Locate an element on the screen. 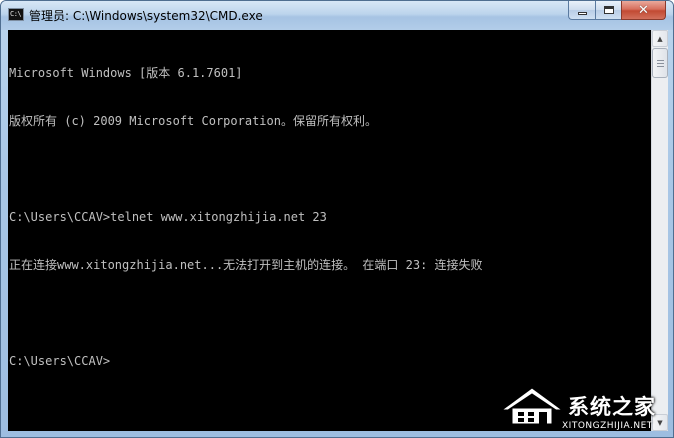 The height and width of the screenshot is (438, 674). title-bar: C:\ 管理员: C:\Windows\system32\CMD.exe ✕ is located at coordinates (337, 15).